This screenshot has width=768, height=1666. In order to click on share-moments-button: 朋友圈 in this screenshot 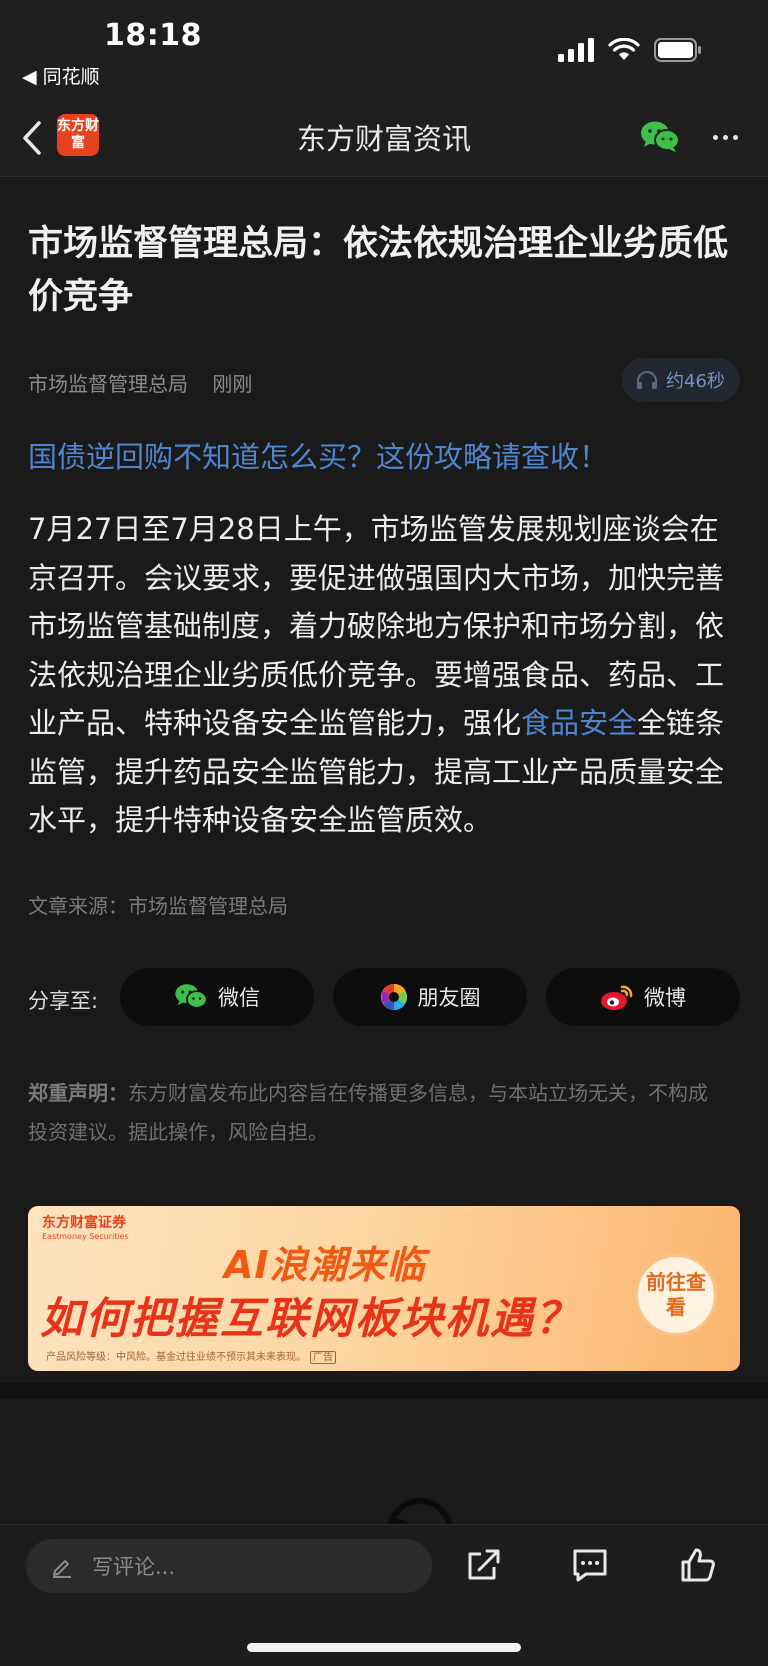, I will do `click(430, 997)`.